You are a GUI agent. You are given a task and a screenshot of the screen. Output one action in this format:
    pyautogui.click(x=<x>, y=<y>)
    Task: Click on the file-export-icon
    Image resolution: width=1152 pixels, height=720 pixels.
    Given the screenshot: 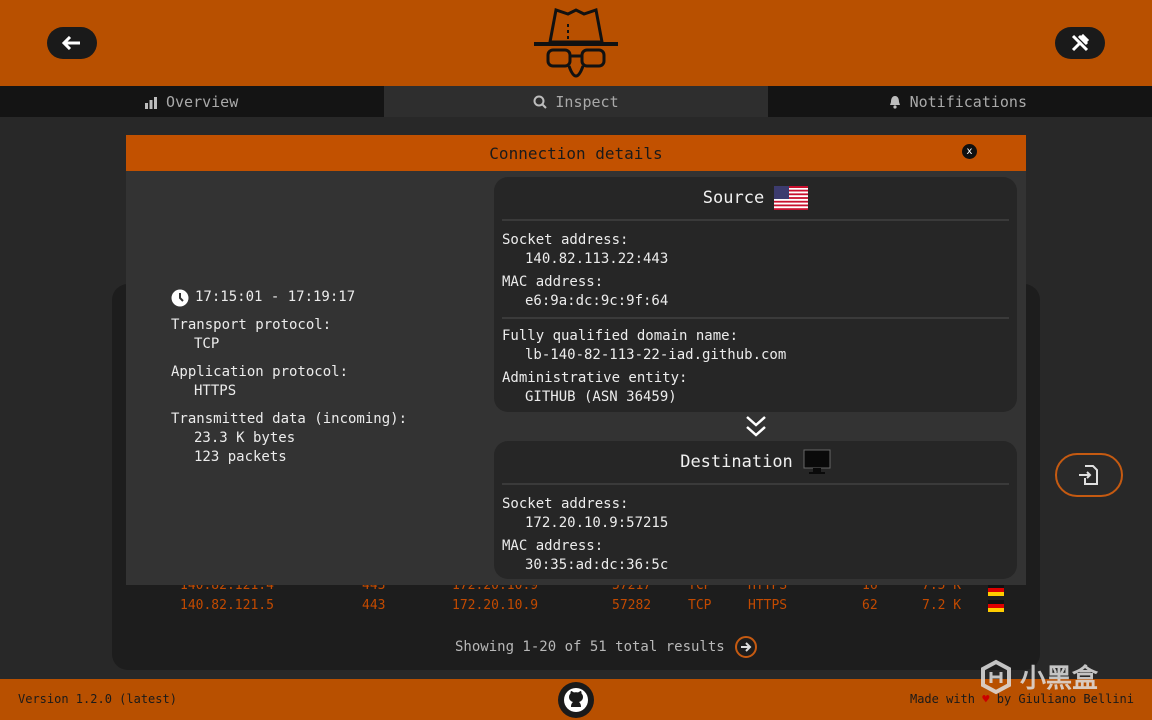 What is the action you would take?
    pyautogui.click(x=1088, y=475)
    